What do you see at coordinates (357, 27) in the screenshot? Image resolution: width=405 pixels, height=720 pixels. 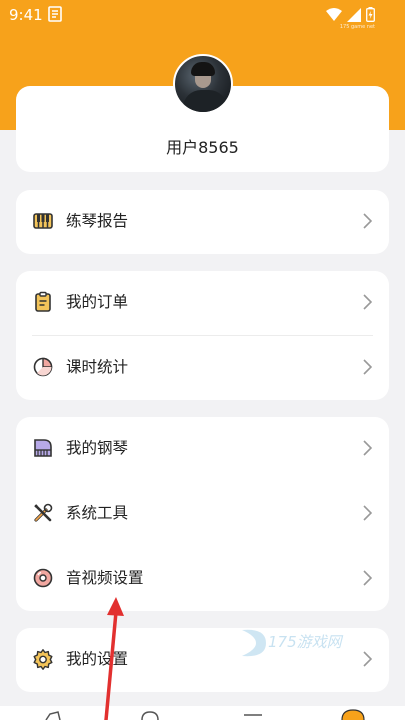 I see `corner-watermark: 175 game net` at bounding box center [357, 27].